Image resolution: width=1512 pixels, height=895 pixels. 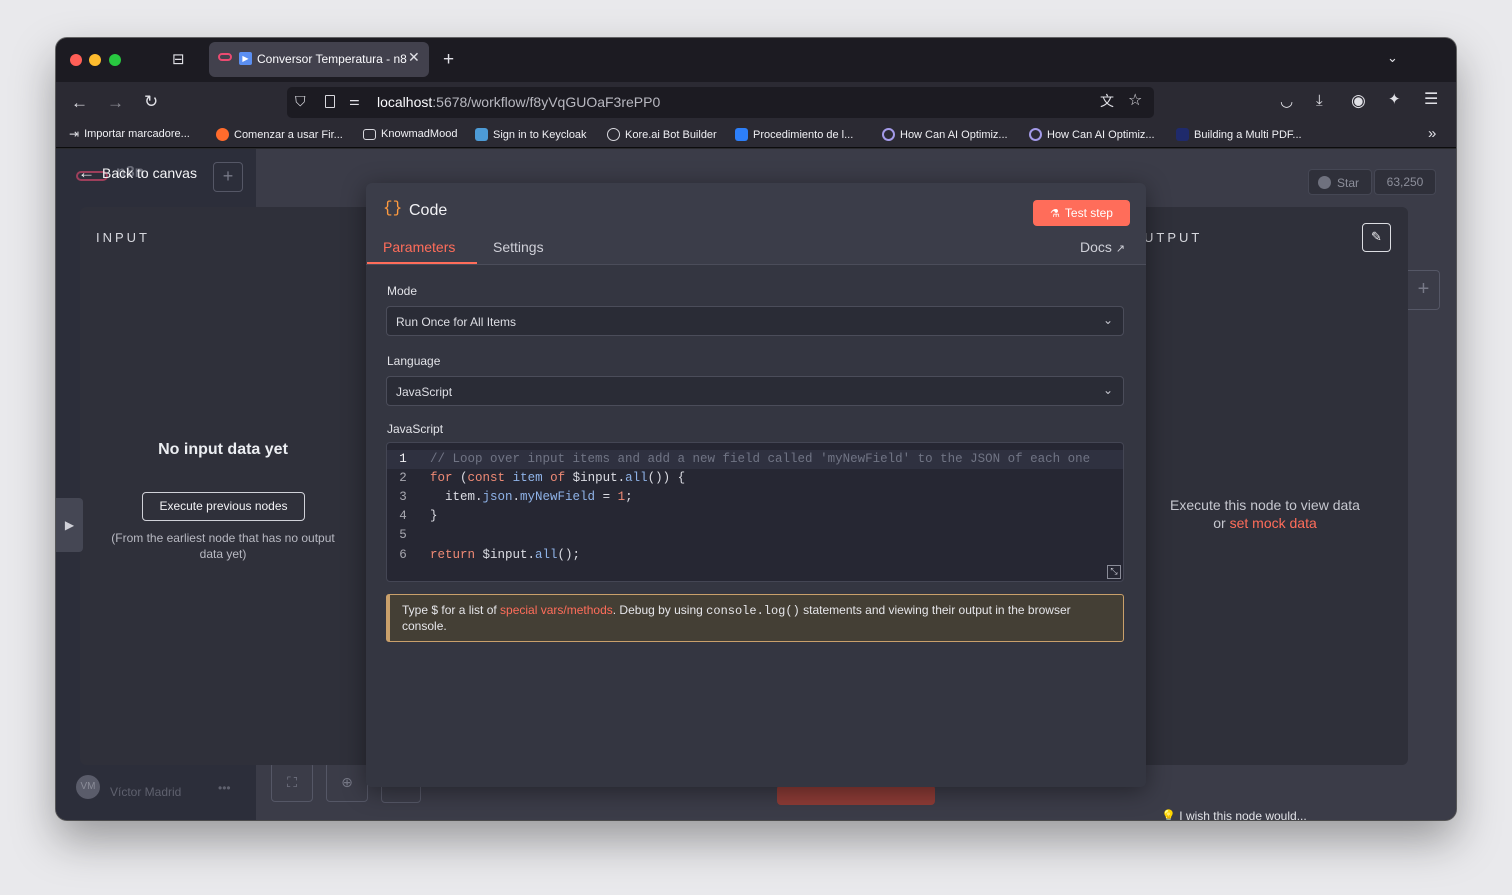 I want to click on tab-parameters: Parameters, so click(x=419, y=247).